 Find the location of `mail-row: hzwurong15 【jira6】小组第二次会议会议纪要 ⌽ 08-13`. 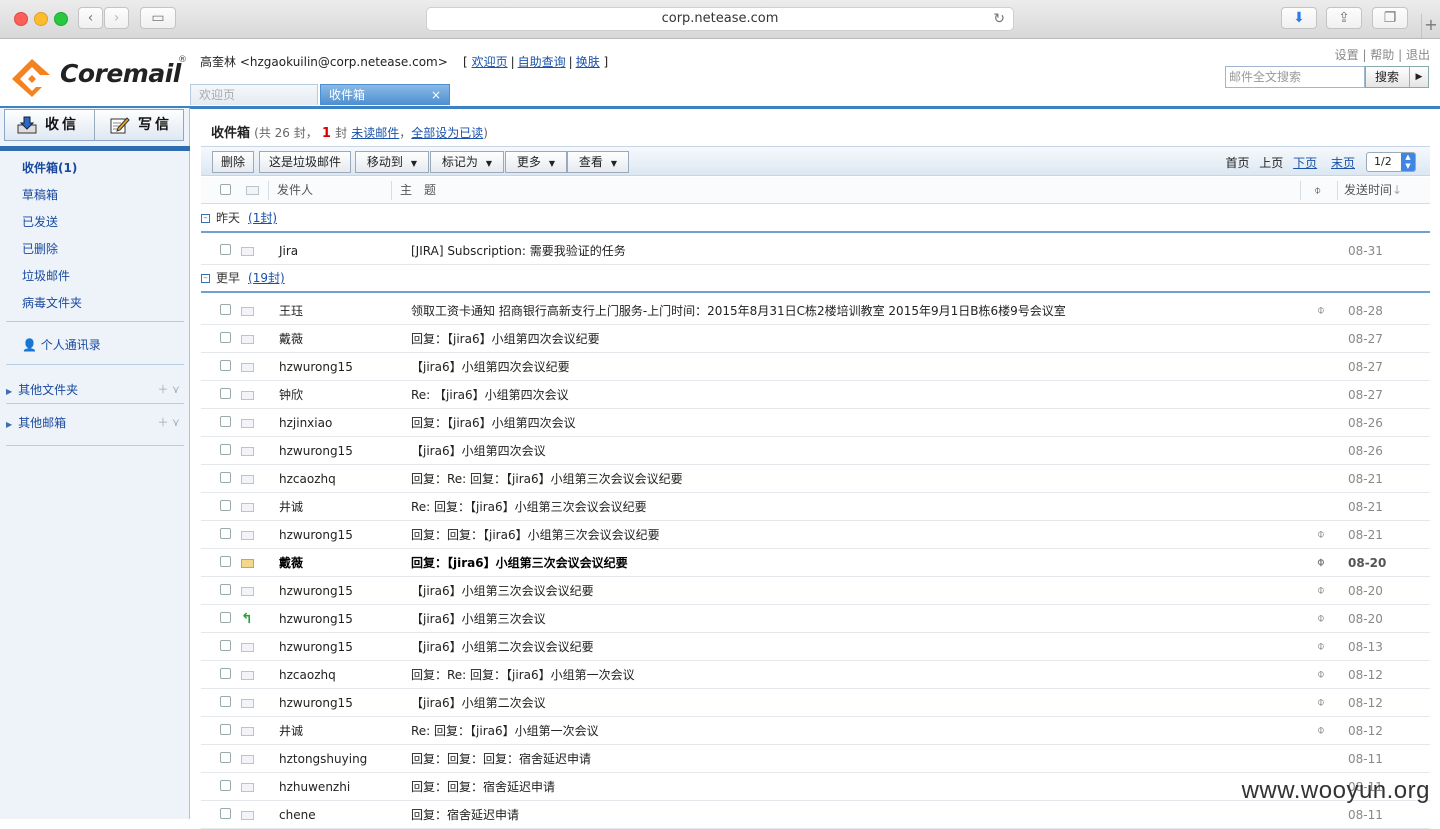

mail-row: hzwurong15 【jira6】小组第二次会议会议纪要 ⌽ 08-13 is located at coordinates (815, 647).